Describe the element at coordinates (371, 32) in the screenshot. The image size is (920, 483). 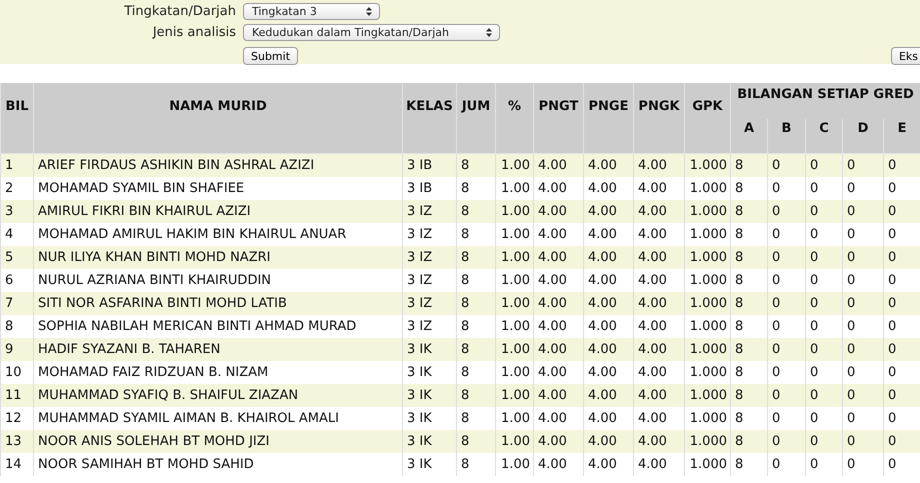
I see `select-field: Kedudukan dalam Tingkatan/Darjah` at that location.